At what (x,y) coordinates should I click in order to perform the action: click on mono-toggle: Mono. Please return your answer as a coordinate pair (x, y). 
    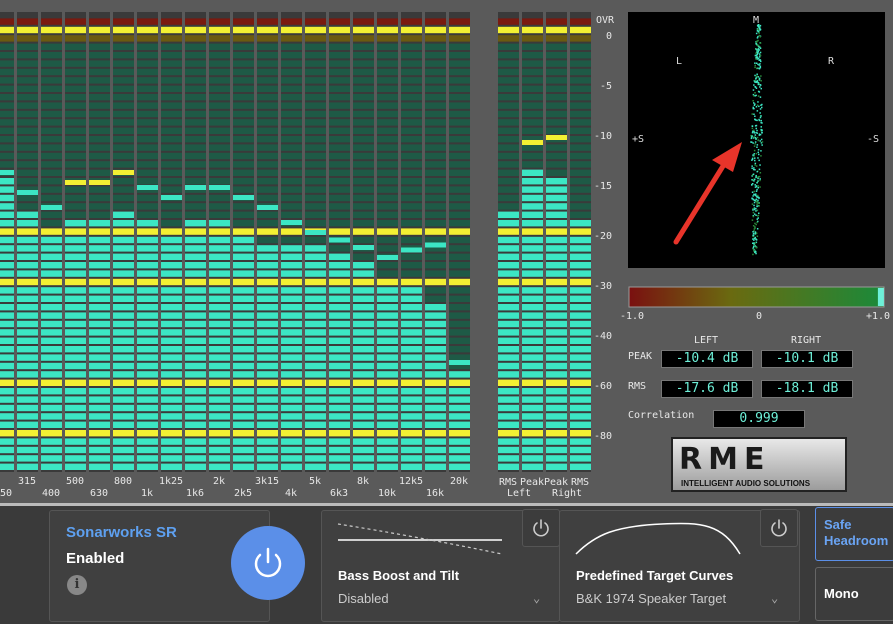
    Looking at the image, I should click on (854, 594).